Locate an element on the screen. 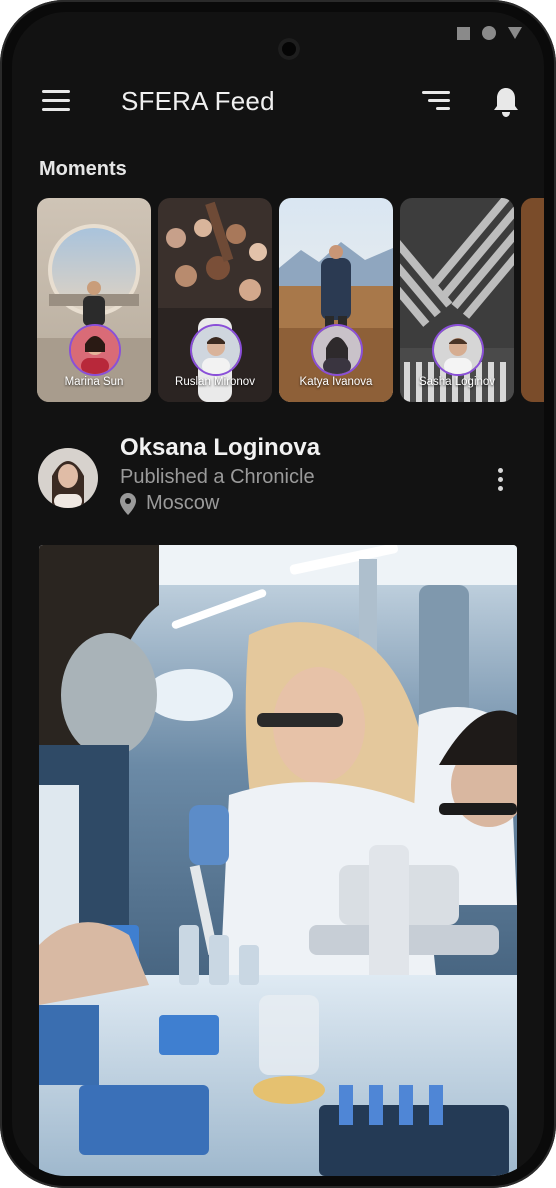  post-location-text: Moscow is located at coordinates (183, 503).